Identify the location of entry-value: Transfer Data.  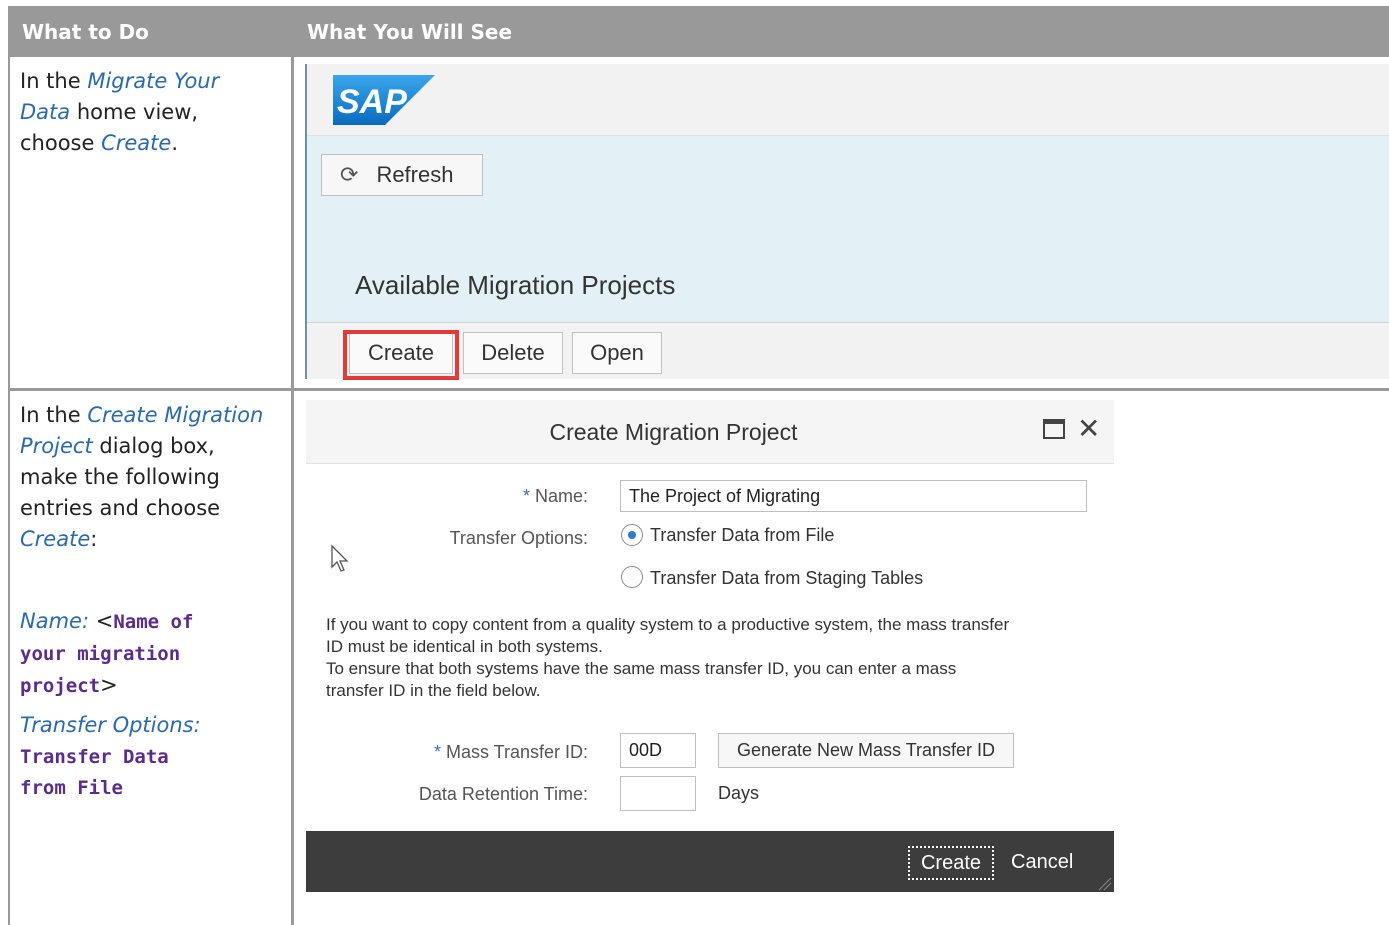
(94, 757).